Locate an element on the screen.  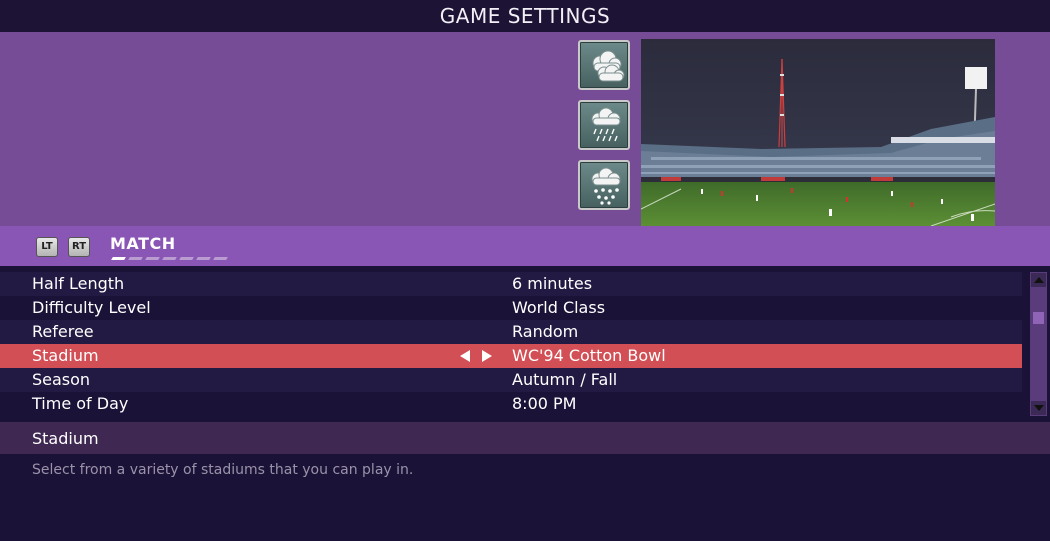
settings-scrollbar is located at coordinates (1038, 344).